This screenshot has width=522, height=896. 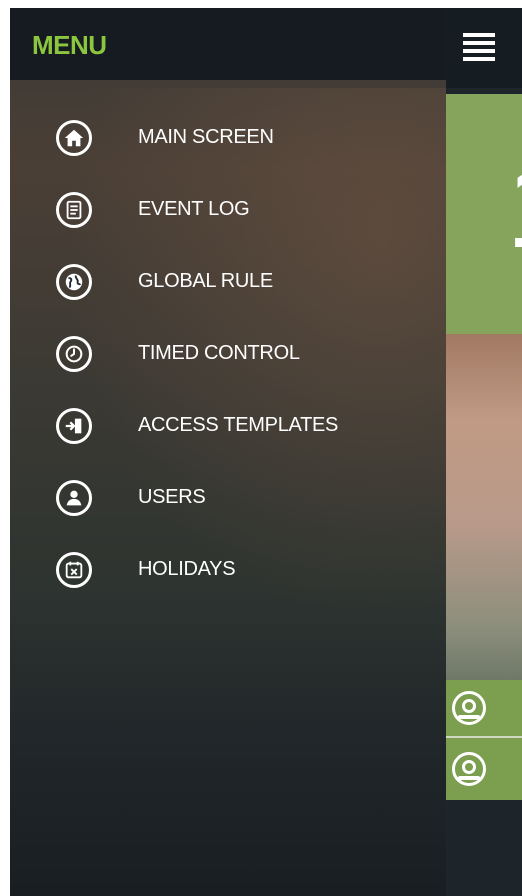 I want to click on menu-item-label: TIMED CONTROL, so click(x=219, y=353).